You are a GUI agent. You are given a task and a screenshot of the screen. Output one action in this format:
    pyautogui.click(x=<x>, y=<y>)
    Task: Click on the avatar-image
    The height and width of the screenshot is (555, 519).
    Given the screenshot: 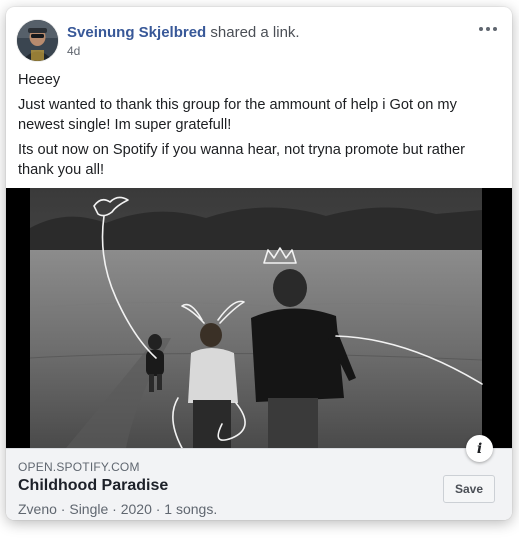 What is the action you would take?
    pyautogui.click(x=37, y=40)
    